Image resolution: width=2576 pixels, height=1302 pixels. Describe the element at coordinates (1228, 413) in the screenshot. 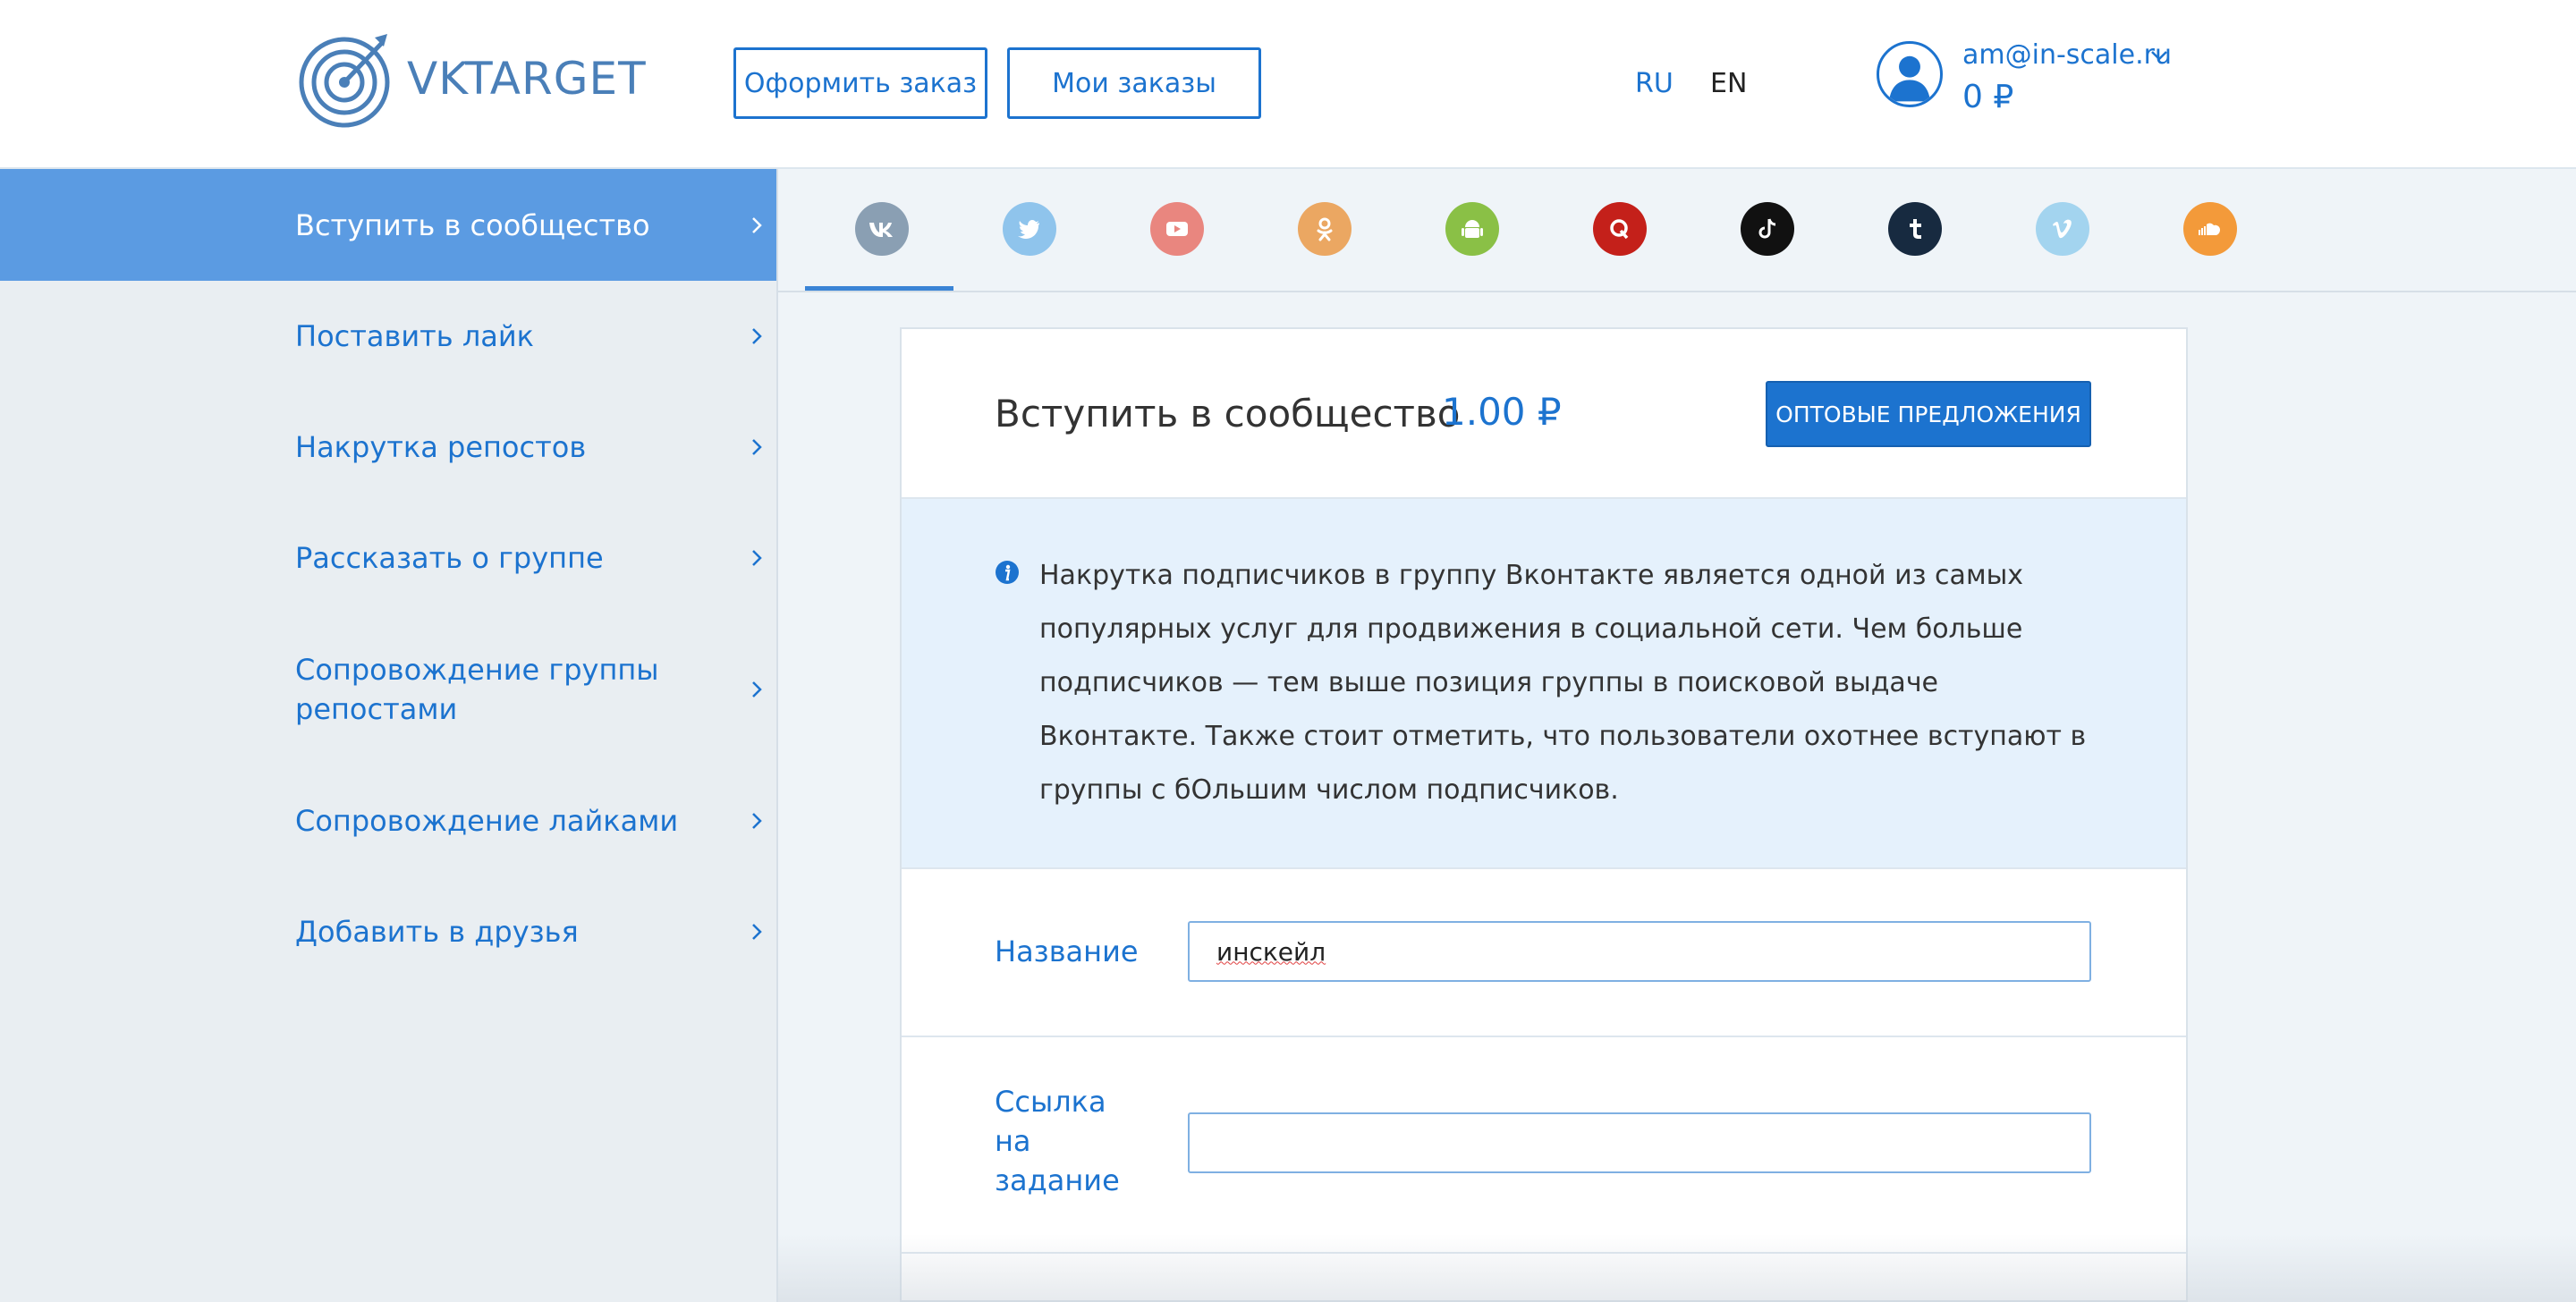

I see `card-title: Вступить в сообщество` at that location.